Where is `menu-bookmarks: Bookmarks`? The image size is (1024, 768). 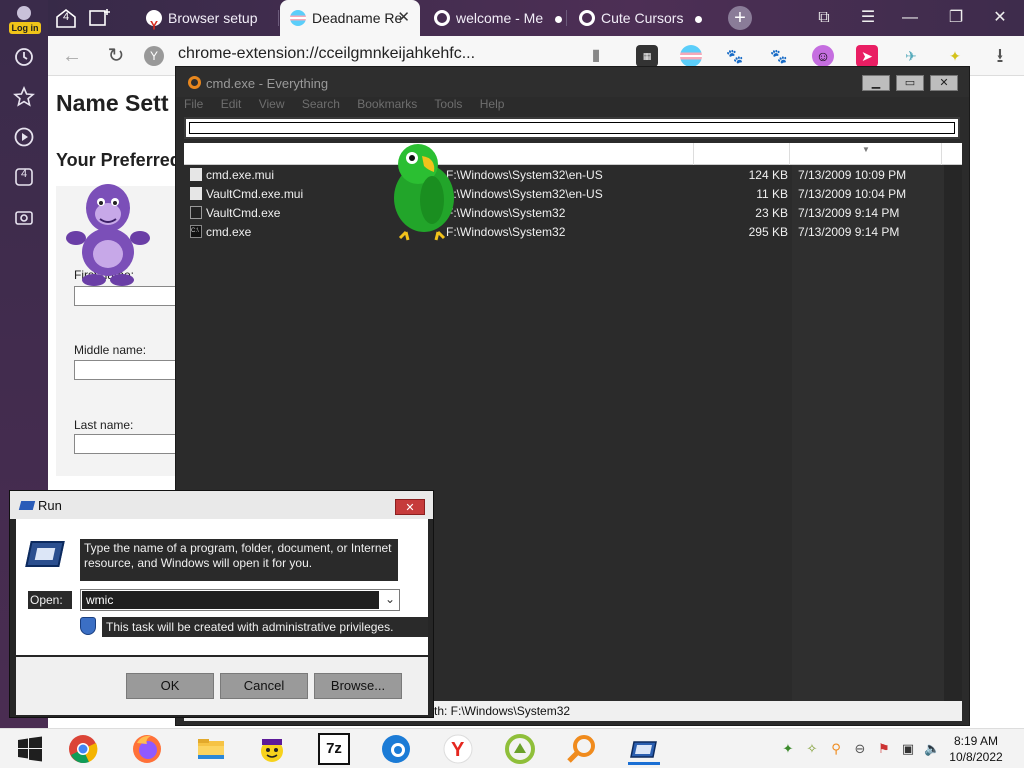 menu-bookmarks: Bookmarks is located at coordinates (387, 104).